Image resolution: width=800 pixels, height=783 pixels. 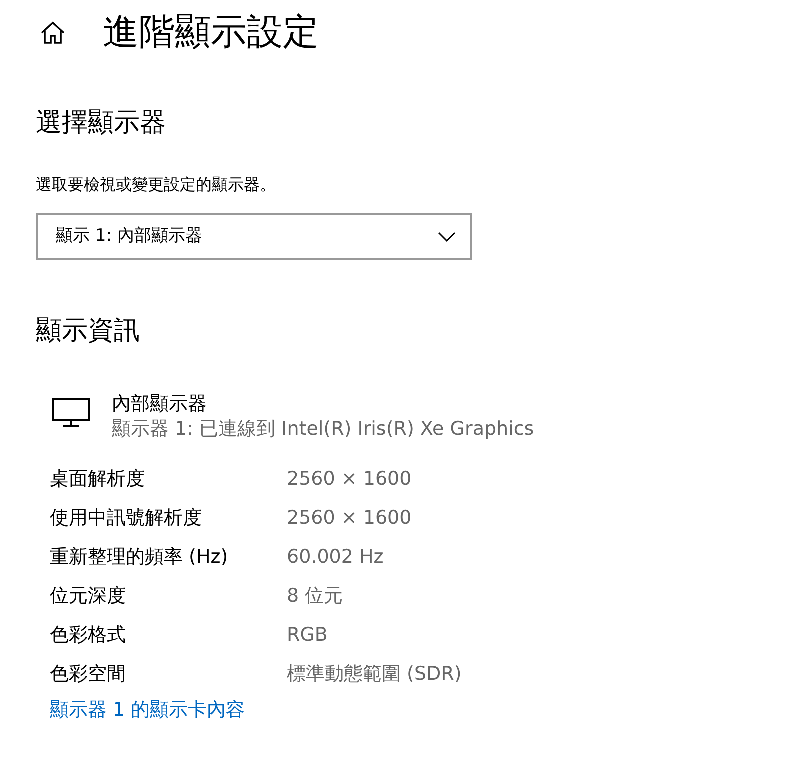 What do you see at coordinates (126, 519) in the screenshot?
I see `info-label: 使用中訊號解析度` at bounding box center [126, 519].